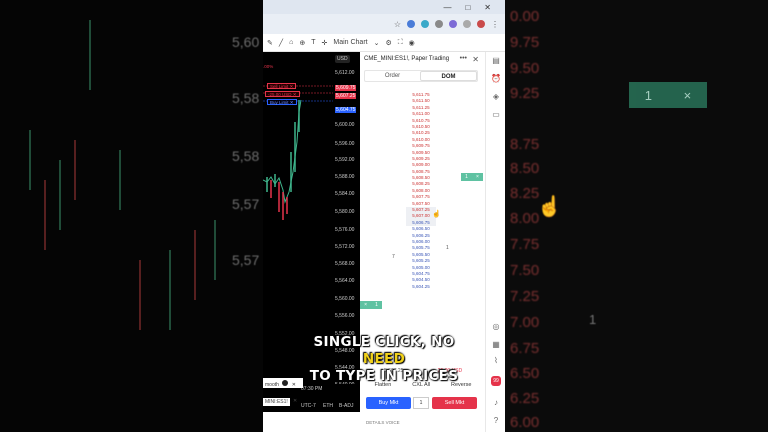 The height and width of the screenshot is (432, 768). Describe the element at coordinates (383, 422) in the screenshot. I see `details-label: DETAILS VOICE` at that location.